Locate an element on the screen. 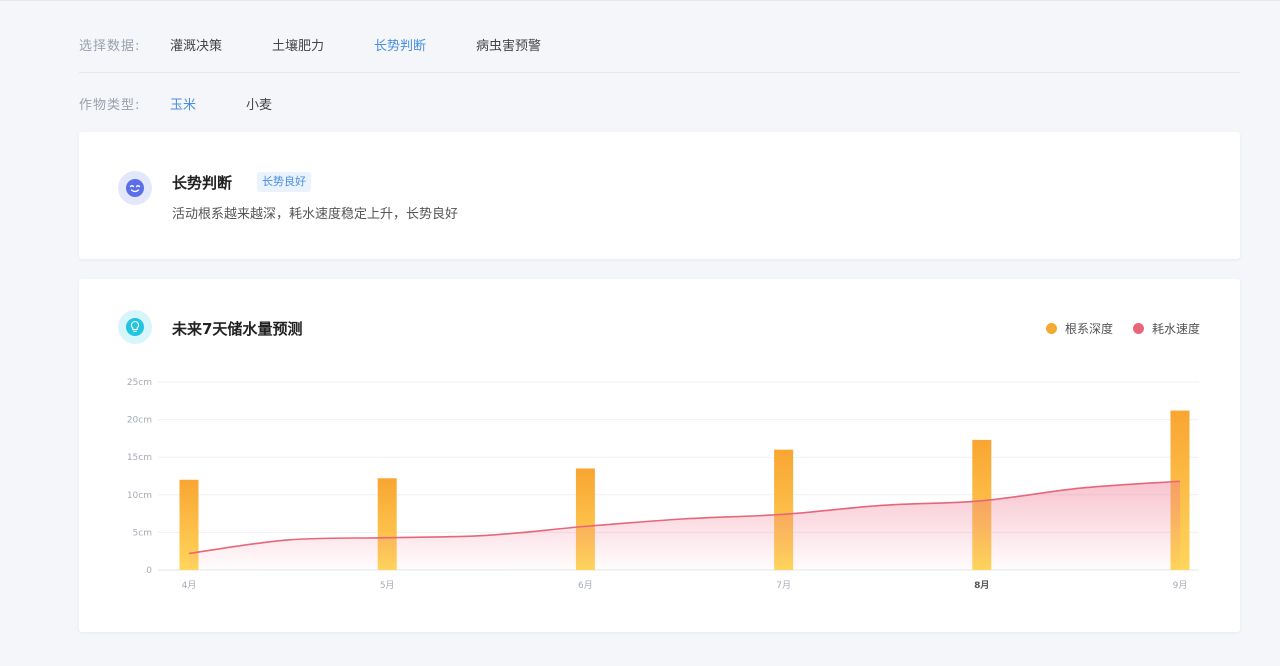 The width and height of the screenshot is (1280, 666). filter-option-irrigation: 灌溉决策 is located at coordinates (196, 44).